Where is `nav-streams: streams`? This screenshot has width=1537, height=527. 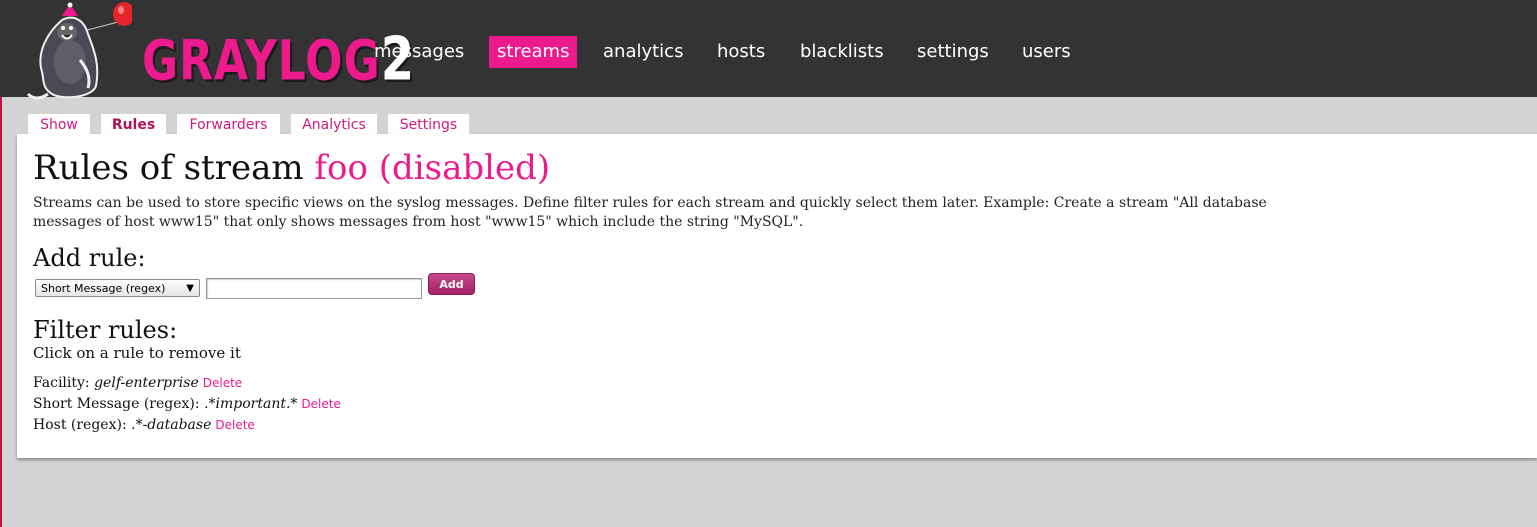 nav-streams: streams is located at coordinates (533, 52).